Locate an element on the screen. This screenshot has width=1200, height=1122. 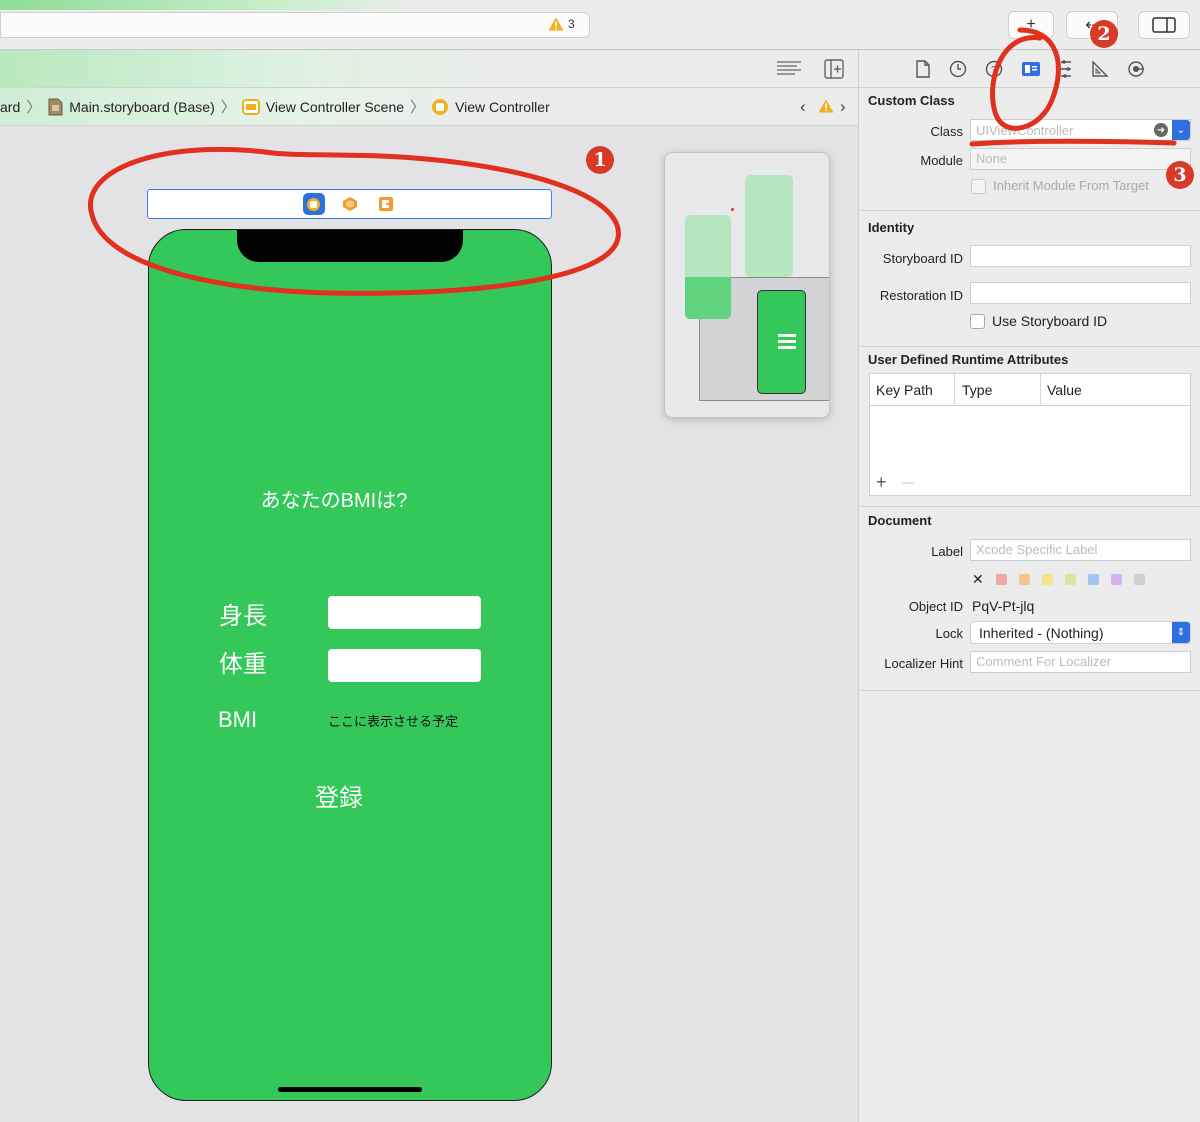
connections-inspector-icon is located at coordinates (1136, 69).